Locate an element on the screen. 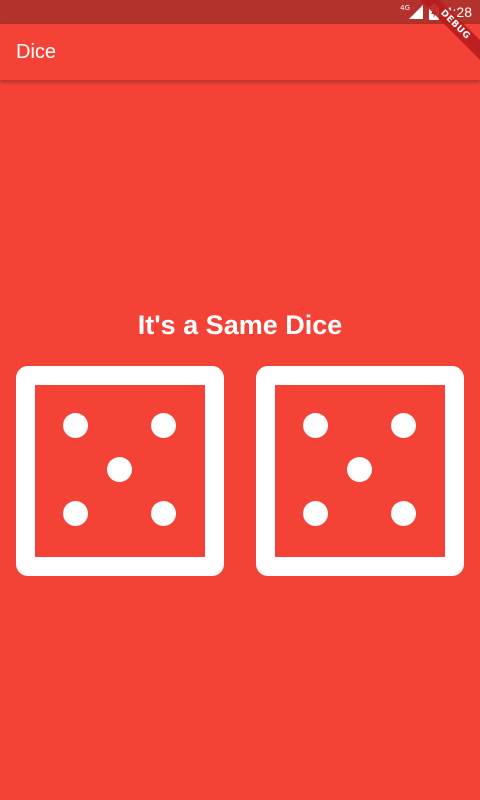  left-die-button is located at coordinates (120, 471).